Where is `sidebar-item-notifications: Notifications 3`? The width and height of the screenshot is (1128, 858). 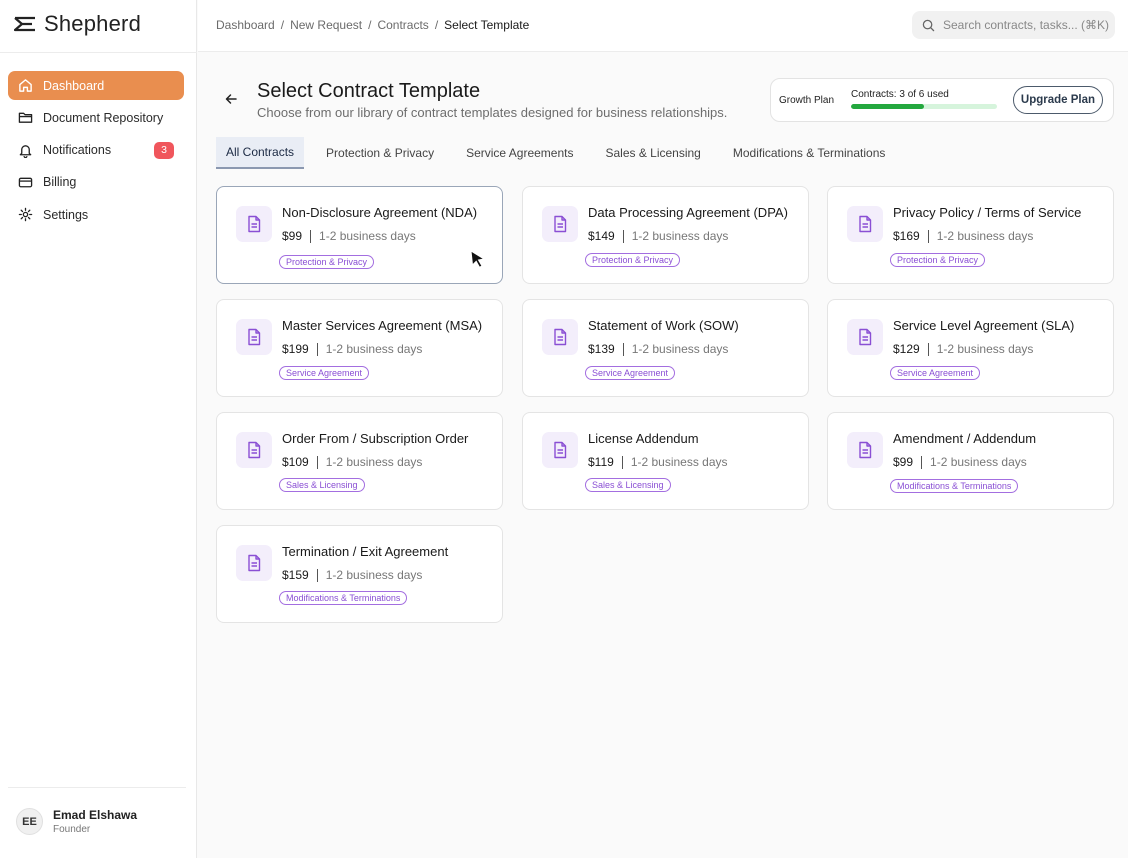 sidebar-item-notifications: Notifications 3 is located at coordinates (96, 150).